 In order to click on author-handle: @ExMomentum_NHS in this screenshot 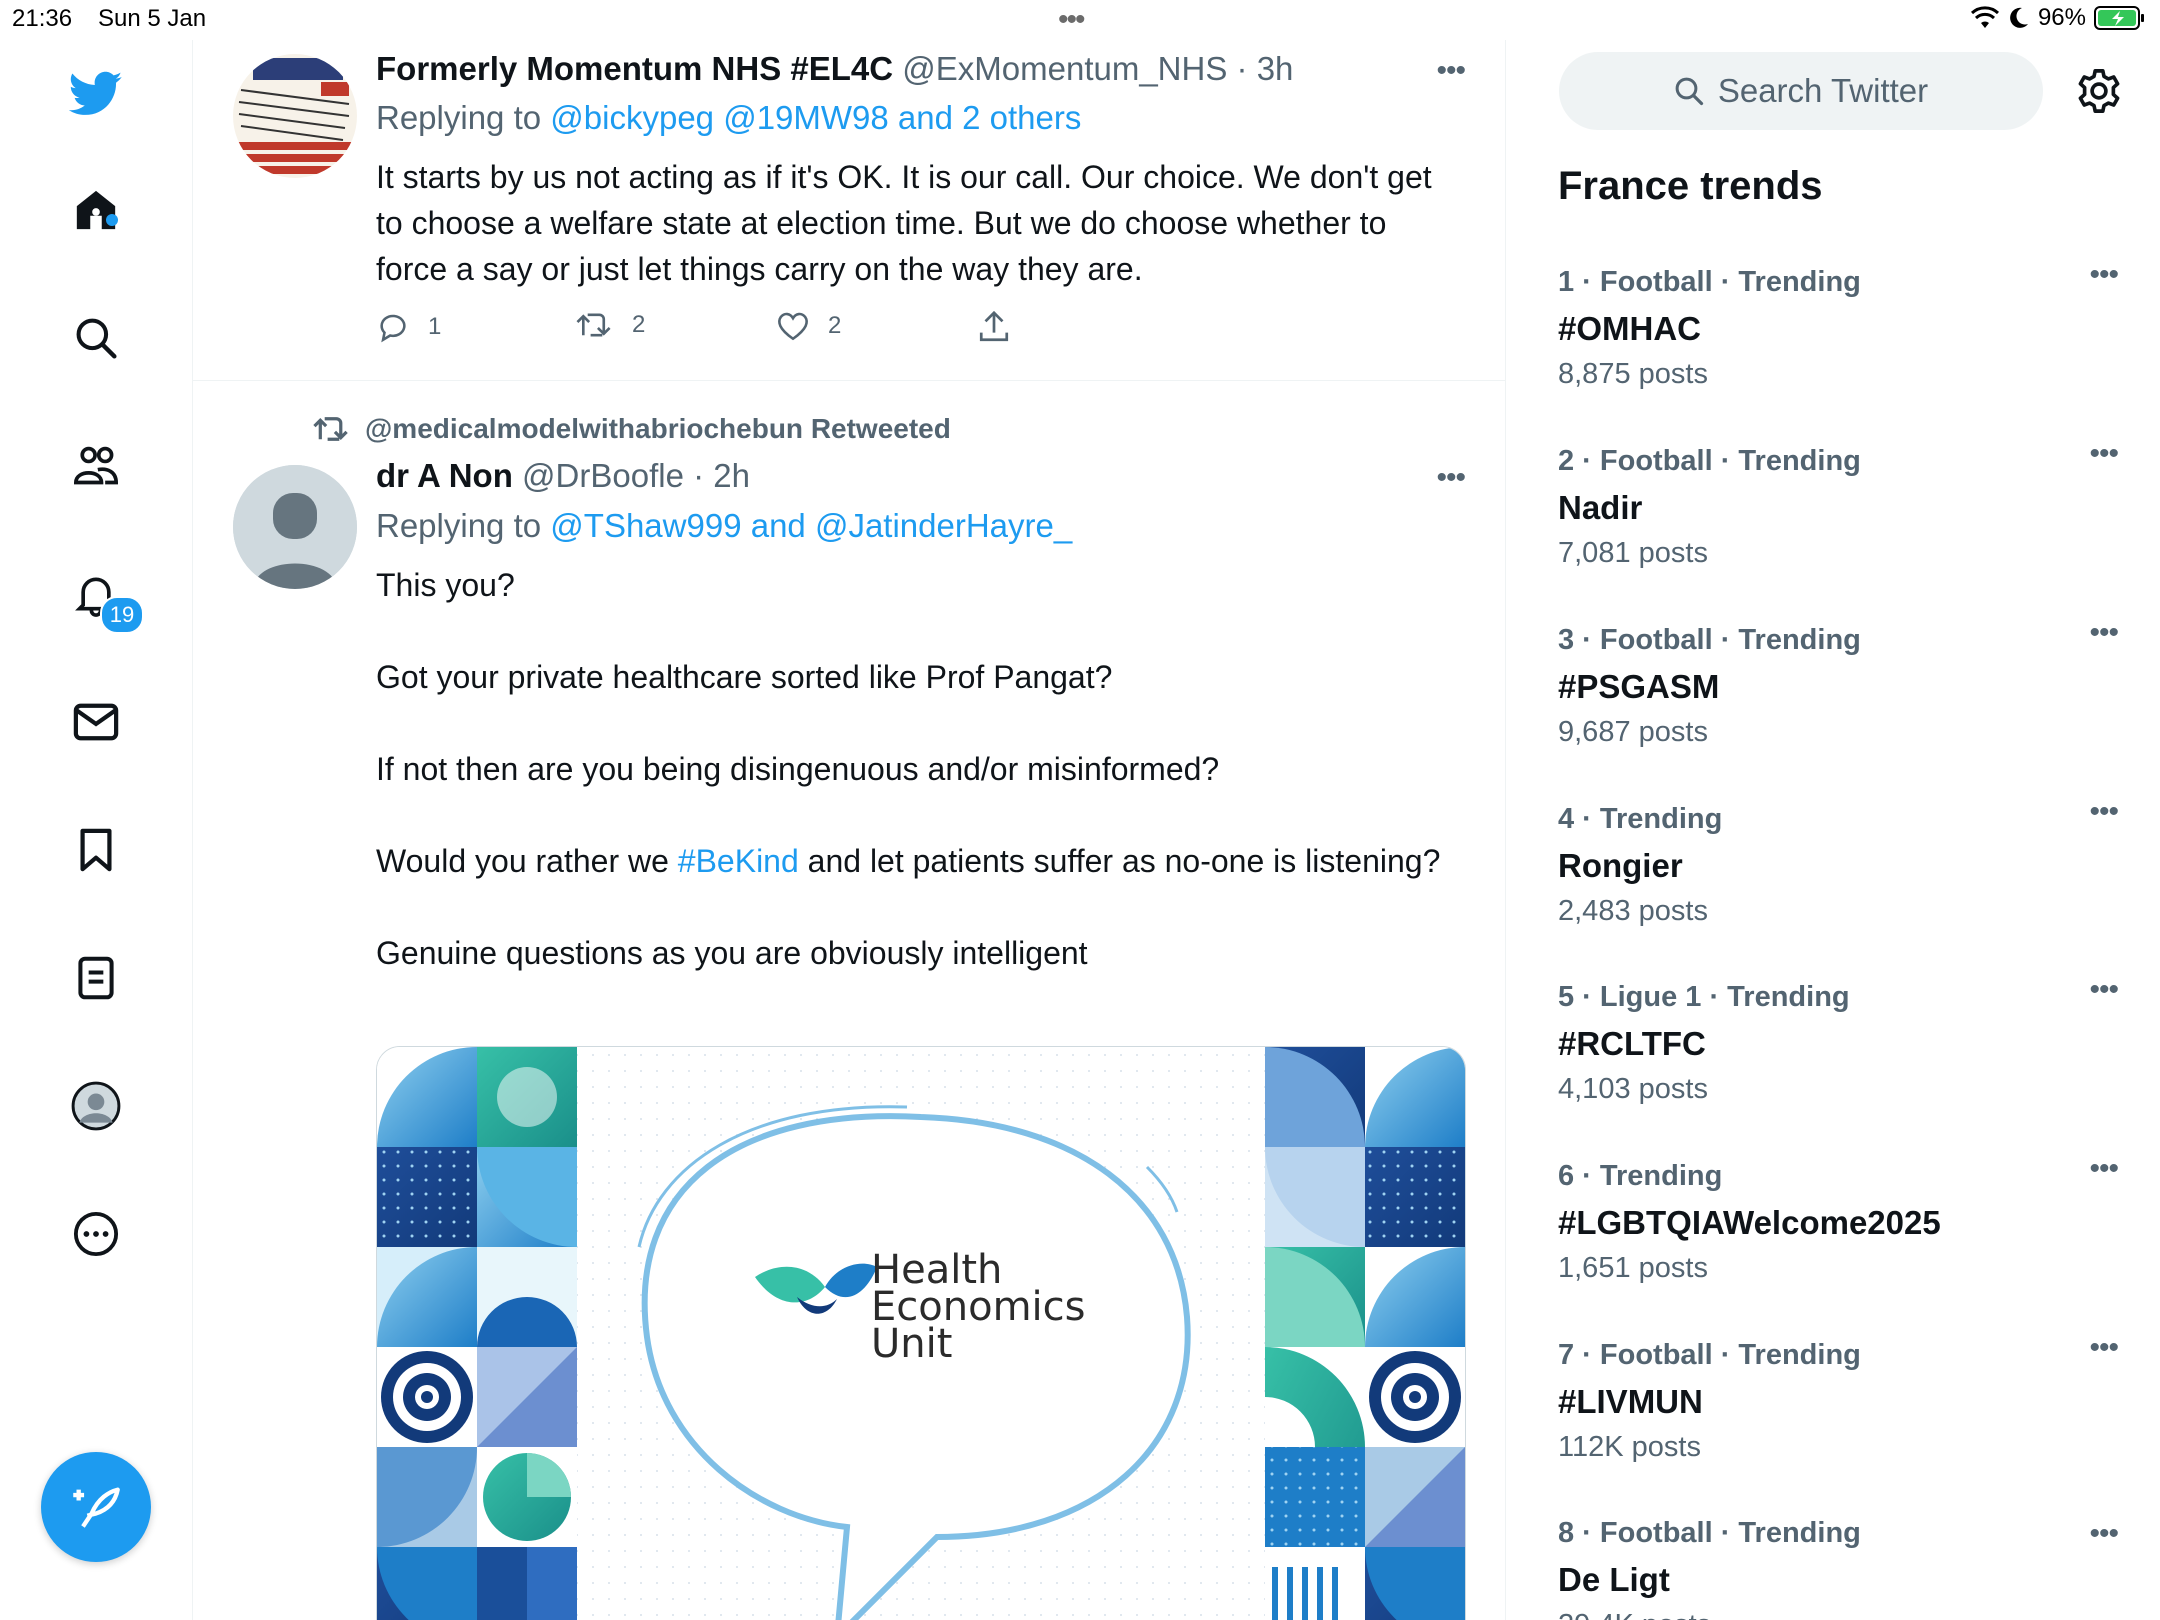, I will do `click(1064, 68)`.